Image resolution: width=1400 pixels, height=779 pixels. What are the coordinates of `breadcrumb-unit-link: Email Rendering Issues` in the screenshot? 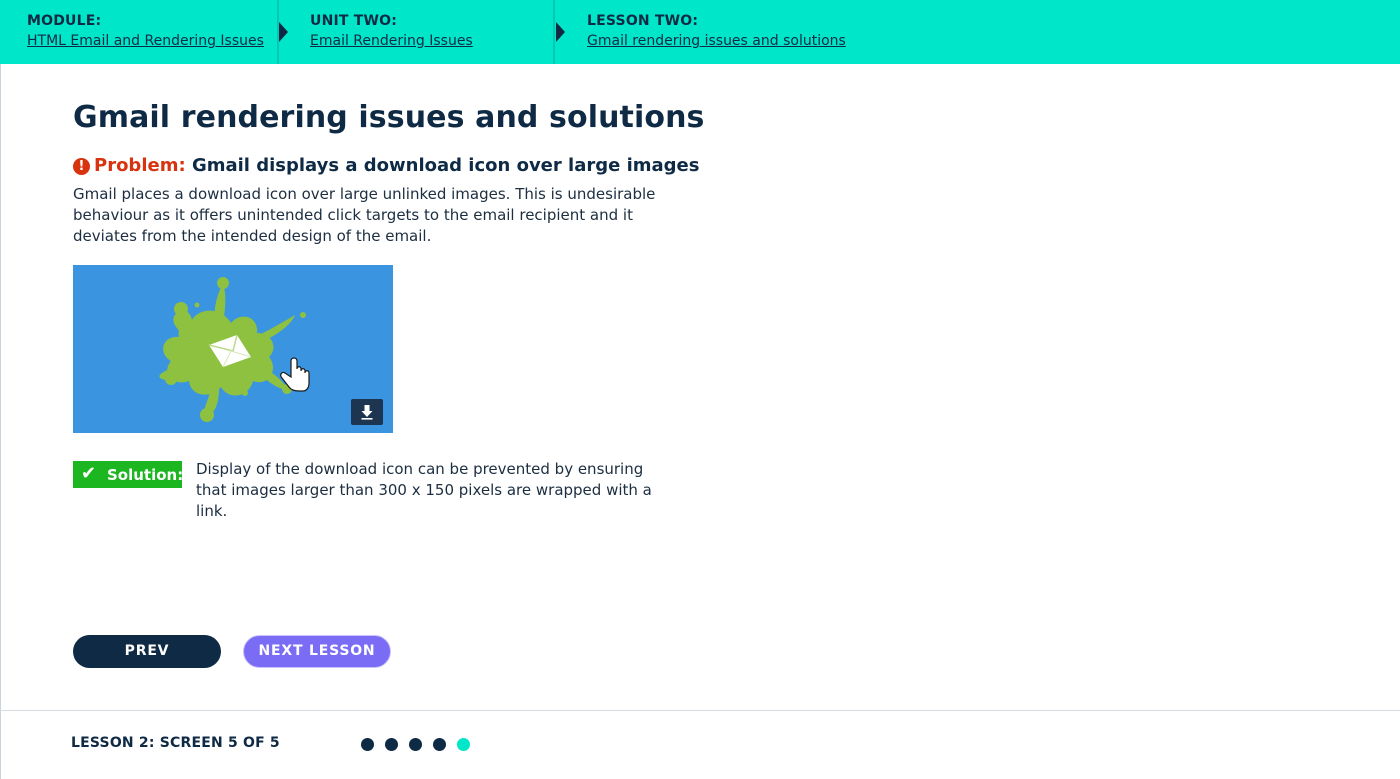 It's located at (391, 41).